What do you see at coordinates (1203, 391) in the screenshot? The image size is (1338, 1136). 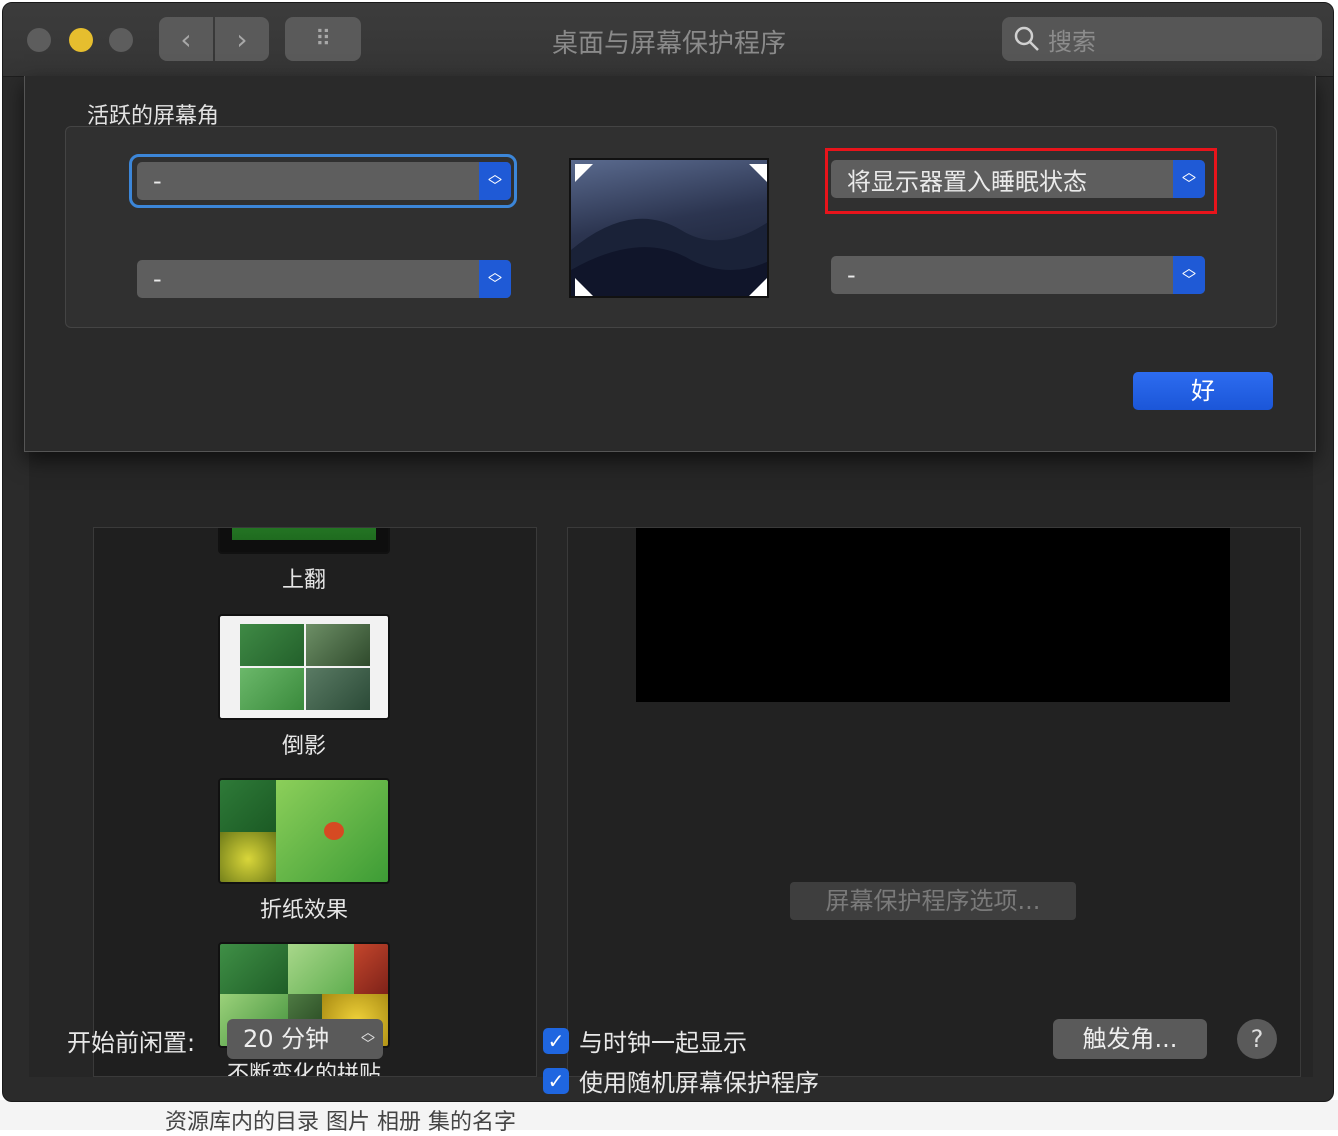 I see `ok-button: 好` at bounding box center [1203, 391].